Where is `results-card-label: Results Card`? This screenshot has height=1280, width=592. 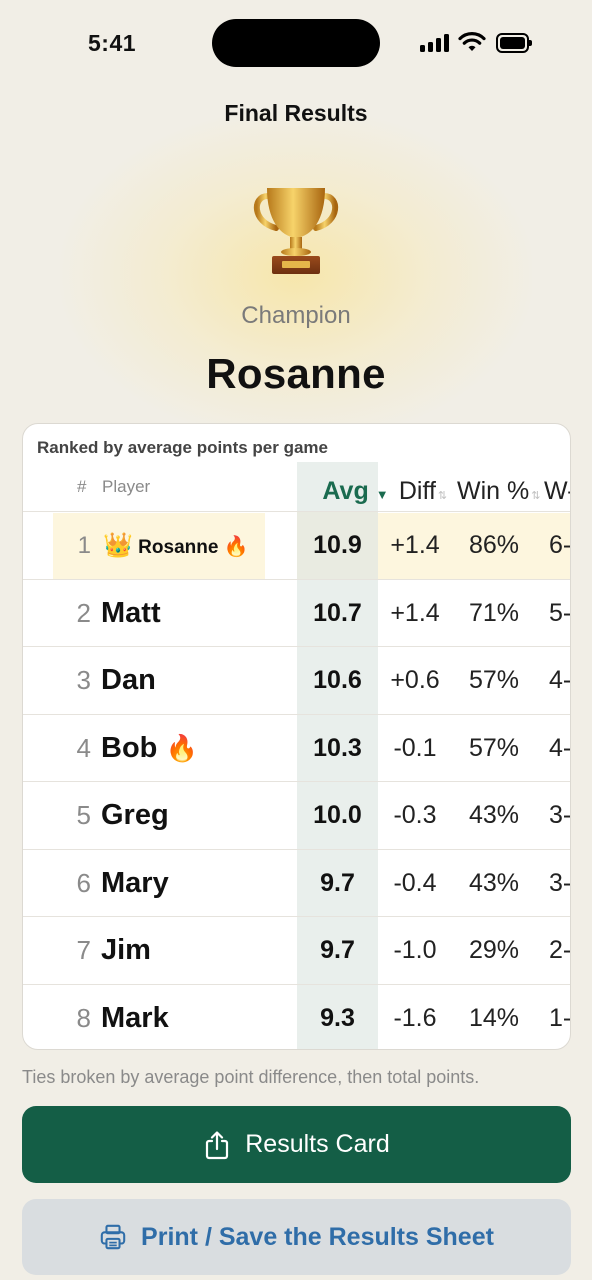 results-card-label: Results Card is located at coordinates (317, 1144).